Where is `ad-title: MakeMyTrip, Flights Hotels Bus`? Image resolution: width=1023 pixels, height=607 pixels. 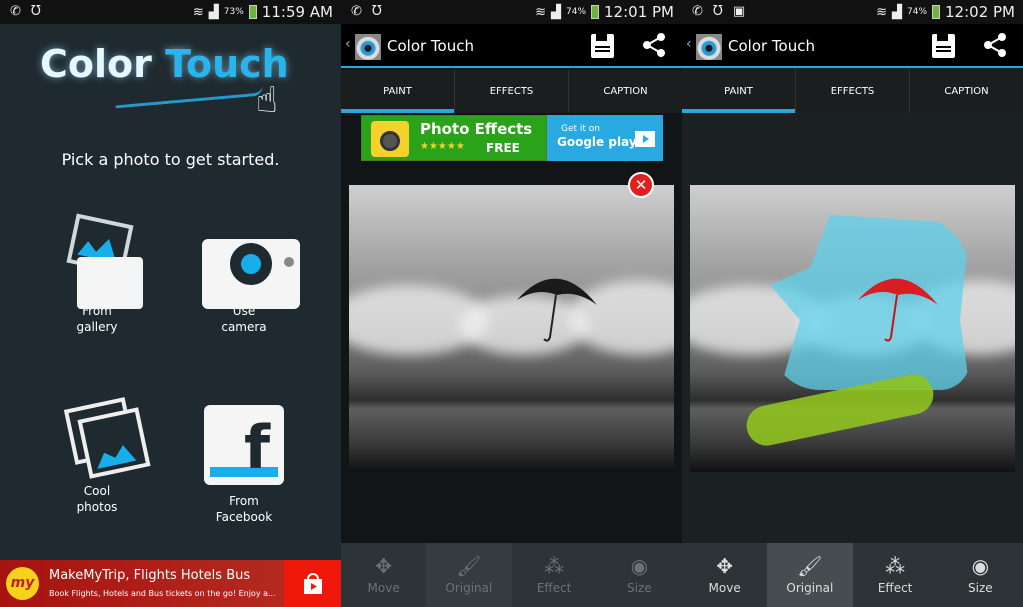 ad-title: MakeMyTrip, Flights Hotels Bus is located at coordinates (150, 575).